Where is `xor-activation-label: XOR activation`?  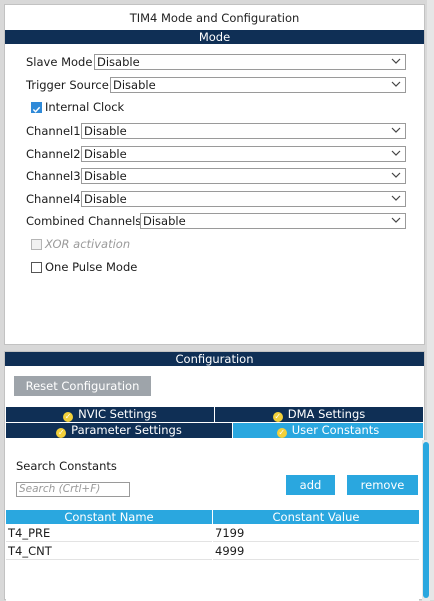 xor-activation-label: XOR activation is located at coordinates (88, 244).